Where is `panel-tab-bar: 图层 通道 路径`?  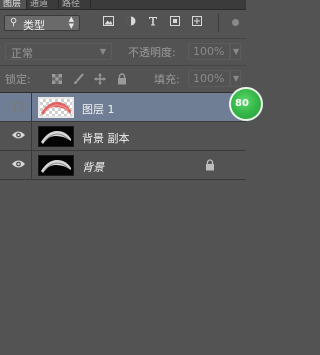
panel-tab-bar: 图层 通道 路径 is located at coordinates (123, 5).